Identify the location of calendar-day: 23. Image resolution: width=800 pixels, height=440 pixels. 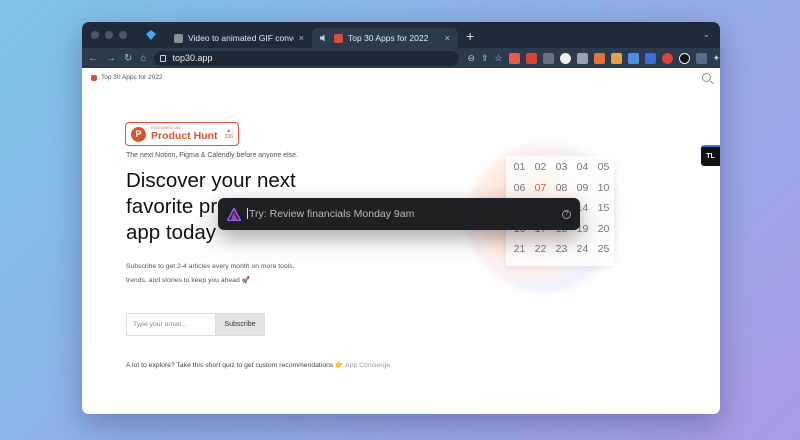
(561, 249).